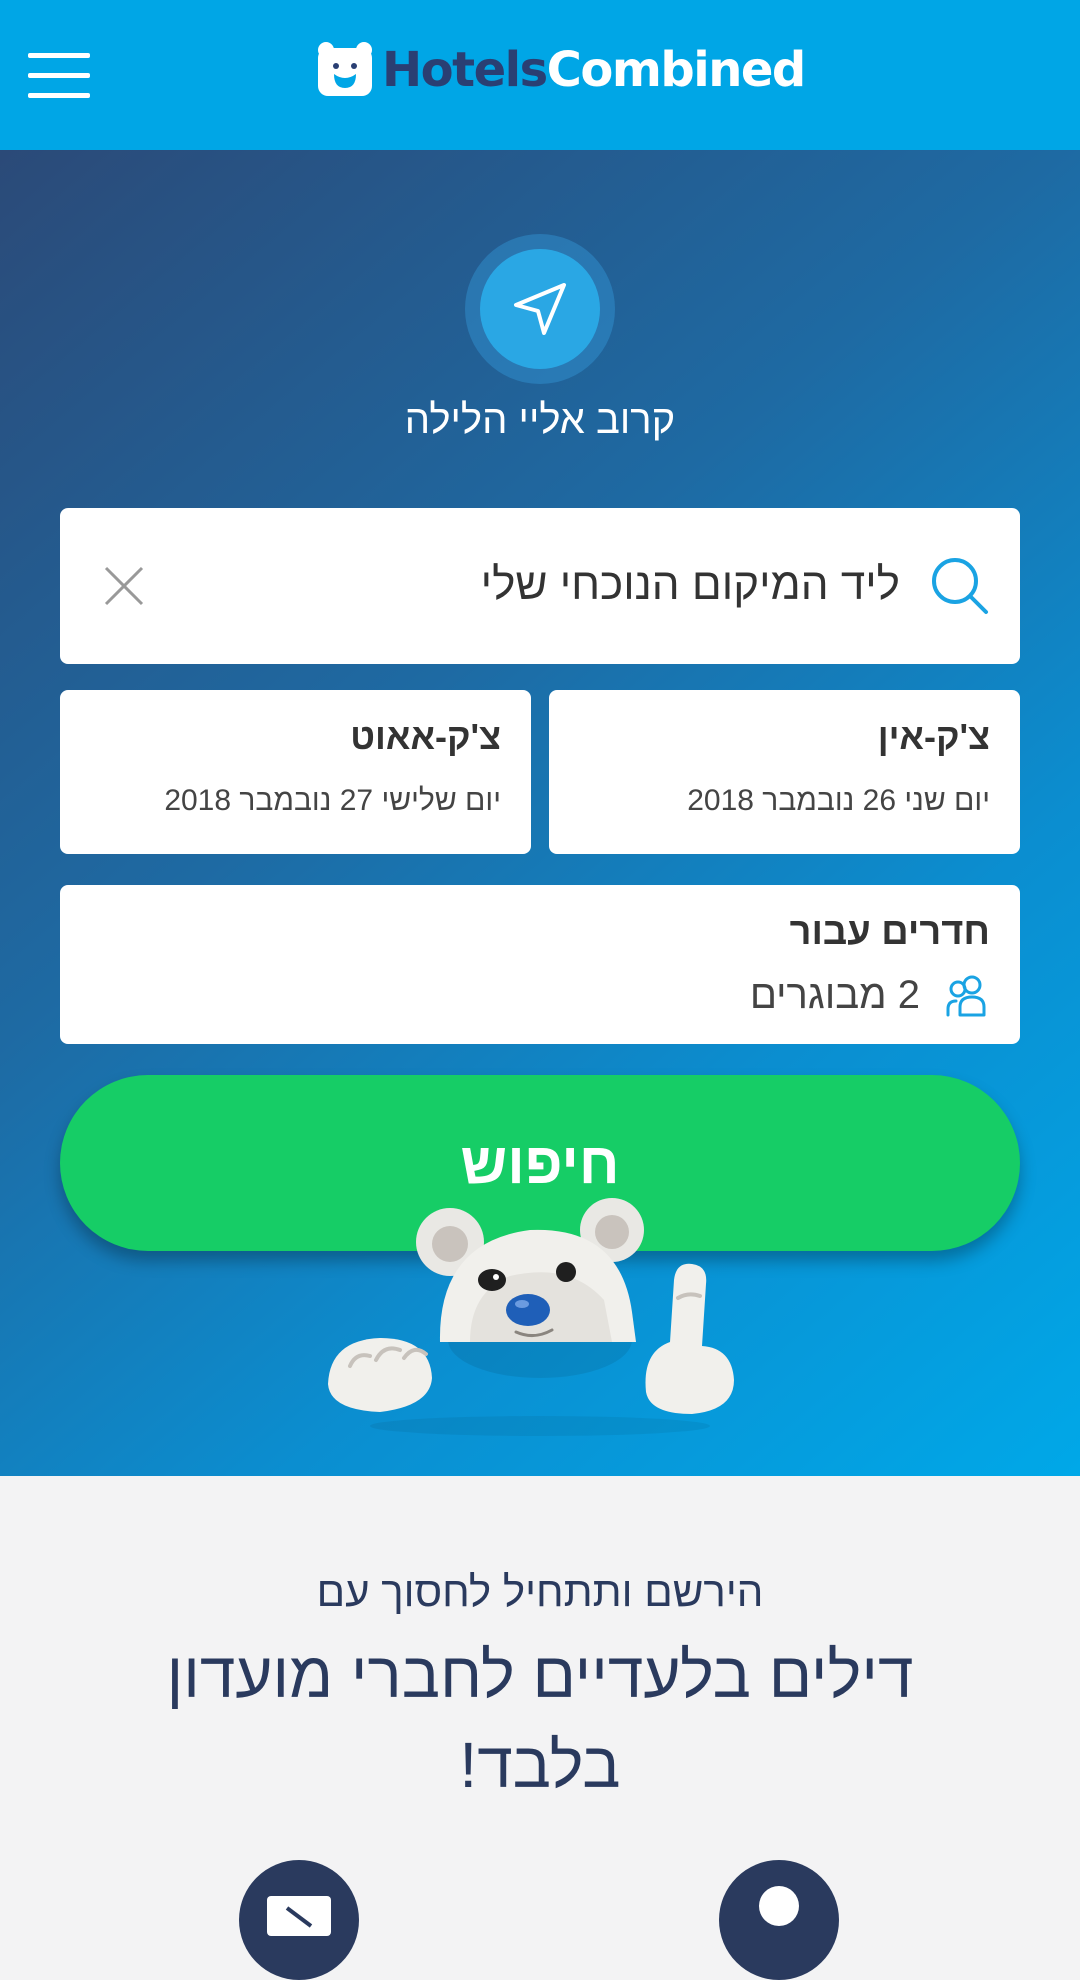 Image resolution: width=1080 pixels, height=1980 pixels. Describe the element at coordinates (676, 70) in the screenshot. I see `brand-name-part2: Combined` at that location.